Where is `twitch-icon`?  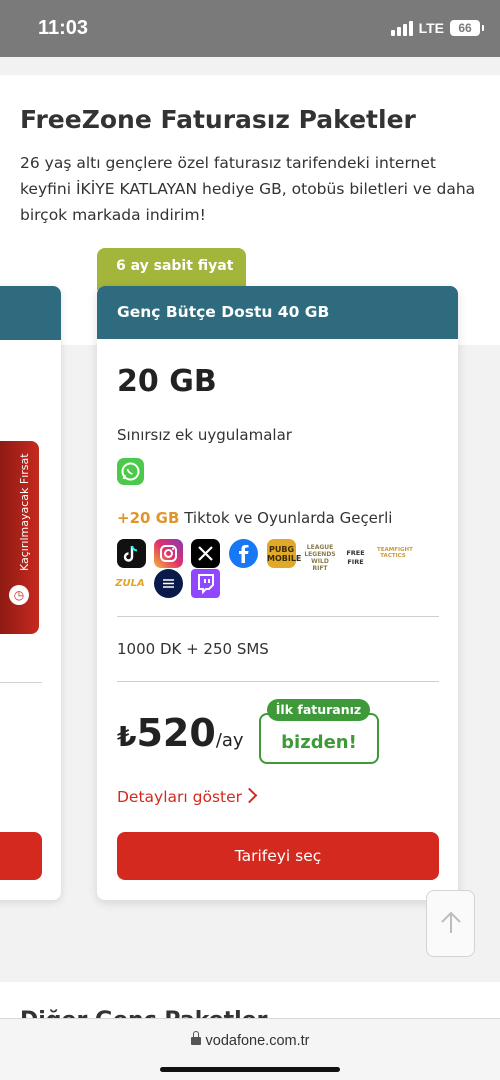
twitch-icon is located at coordinates (205, 583).